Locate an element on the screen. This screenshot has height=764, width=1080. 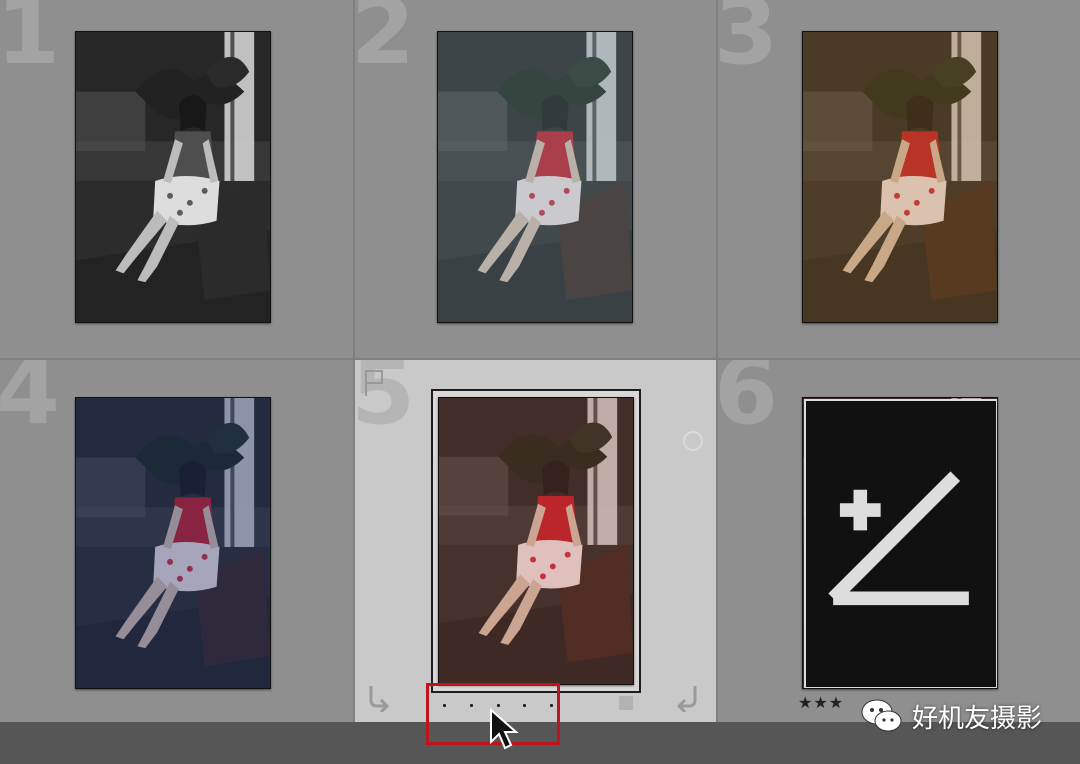
cell-index-number: 3 is located at coordinates (748, 42).